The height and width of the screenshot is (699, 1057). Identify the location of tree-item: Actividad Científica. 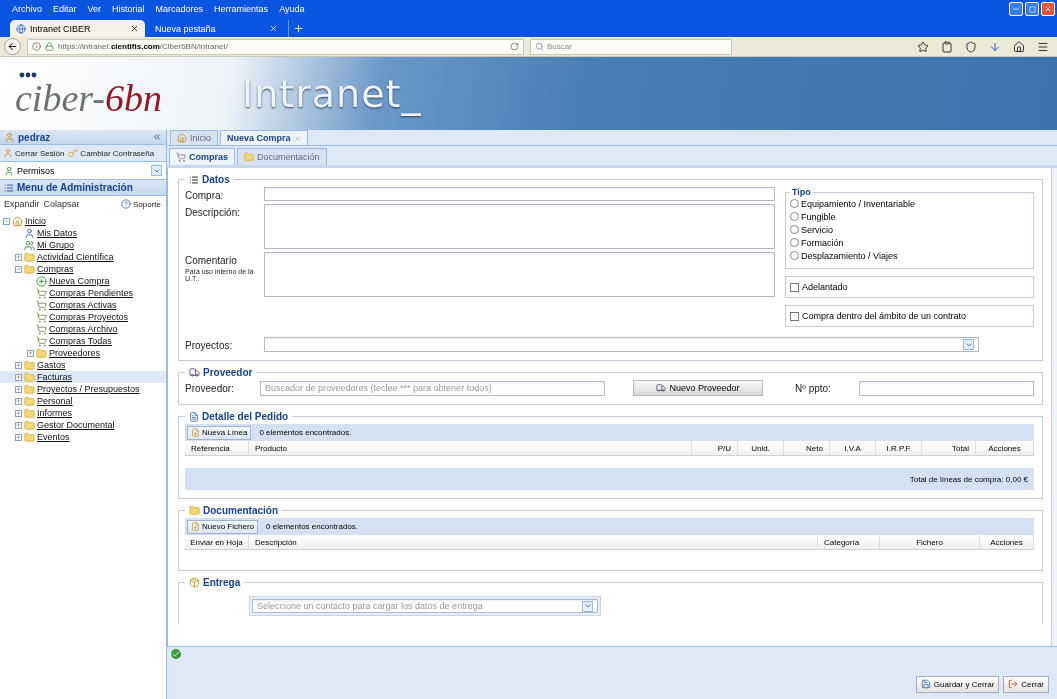
(83, 257).